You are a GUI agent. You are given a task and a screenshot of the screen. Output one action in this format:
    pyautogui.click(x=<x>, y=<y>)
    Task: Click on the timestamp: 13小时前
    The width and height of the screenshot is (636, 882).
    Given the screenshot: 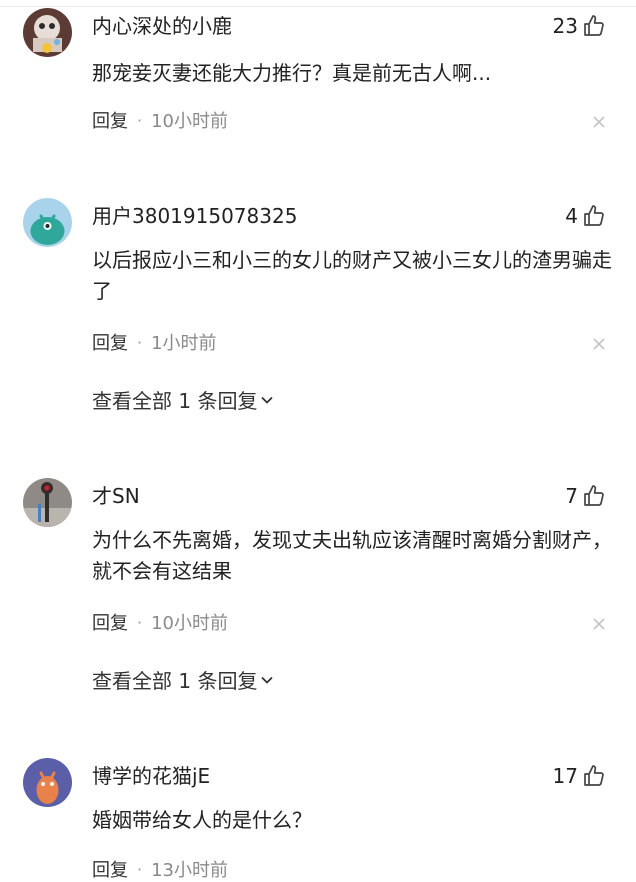 What is the action you would take?
    pyautogui.click(x=189, y=870)
    